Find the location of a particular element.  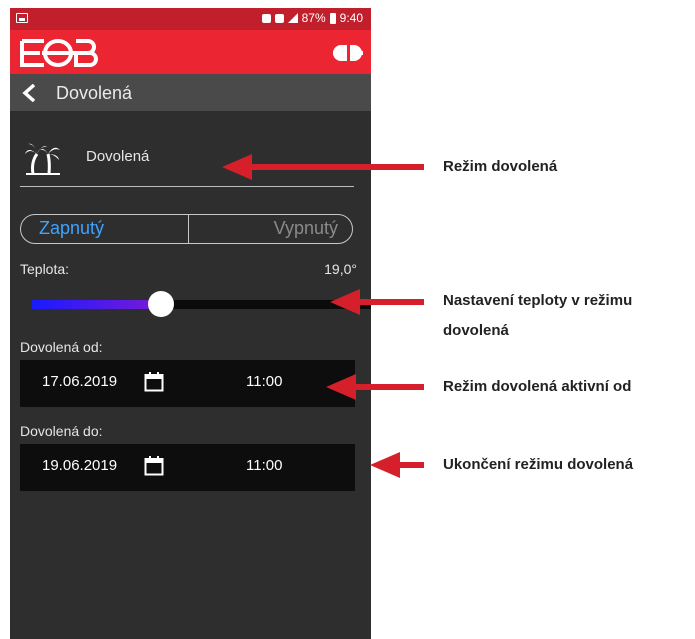

vacation-to-field: 19.06.2019 11:00 is located at coordinates (187, 467).